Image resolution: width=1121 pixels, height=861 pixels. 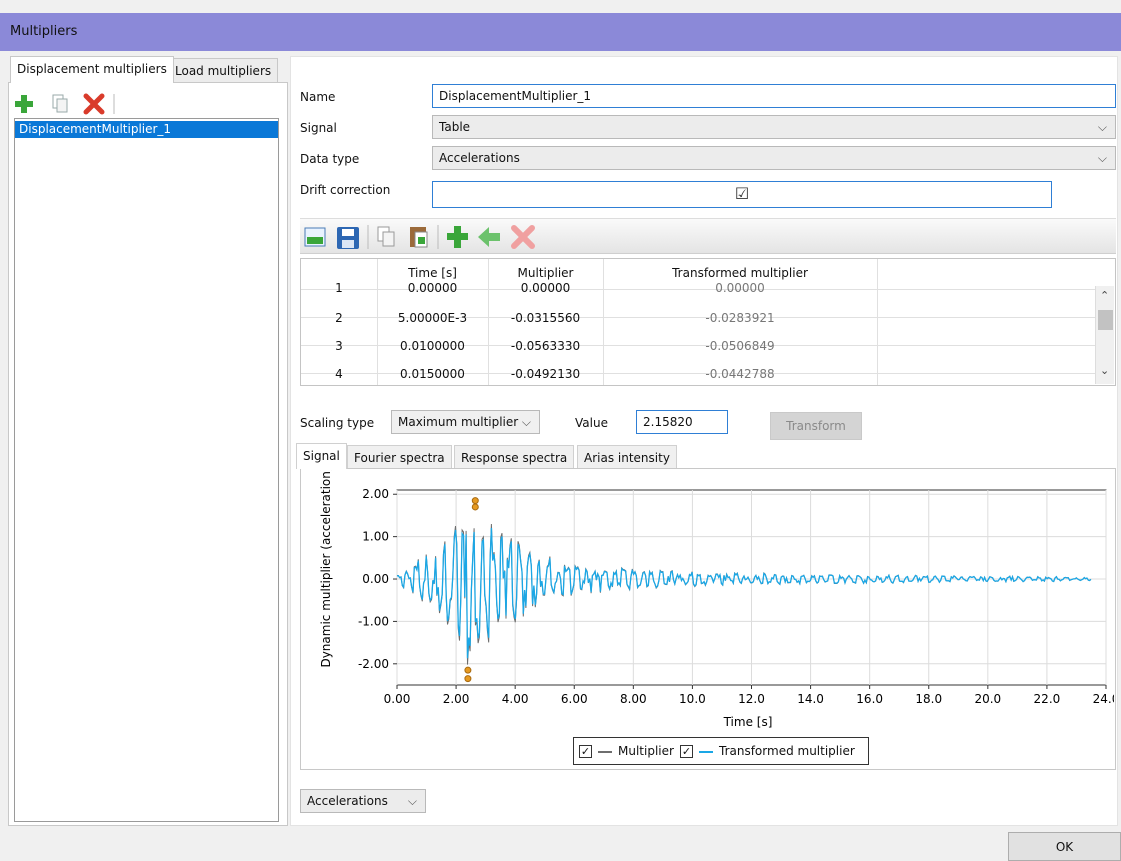 I want to click on time-cell: 5.00000E-3, so click(x=432, y=318).